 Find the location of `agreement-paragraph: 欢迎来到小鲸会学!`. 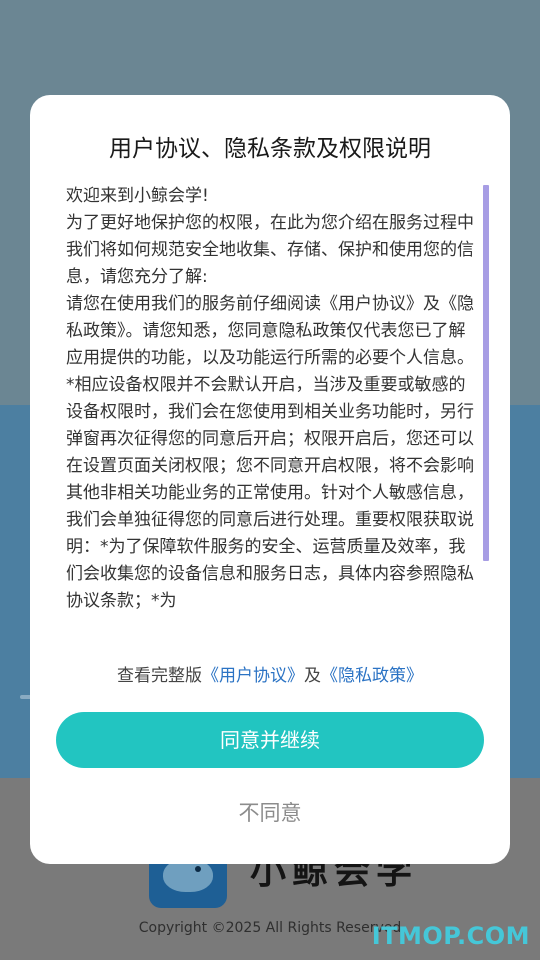

agreement-paragraph: 欢迎来到小鲸会学! is located at coordinates (137, 196).